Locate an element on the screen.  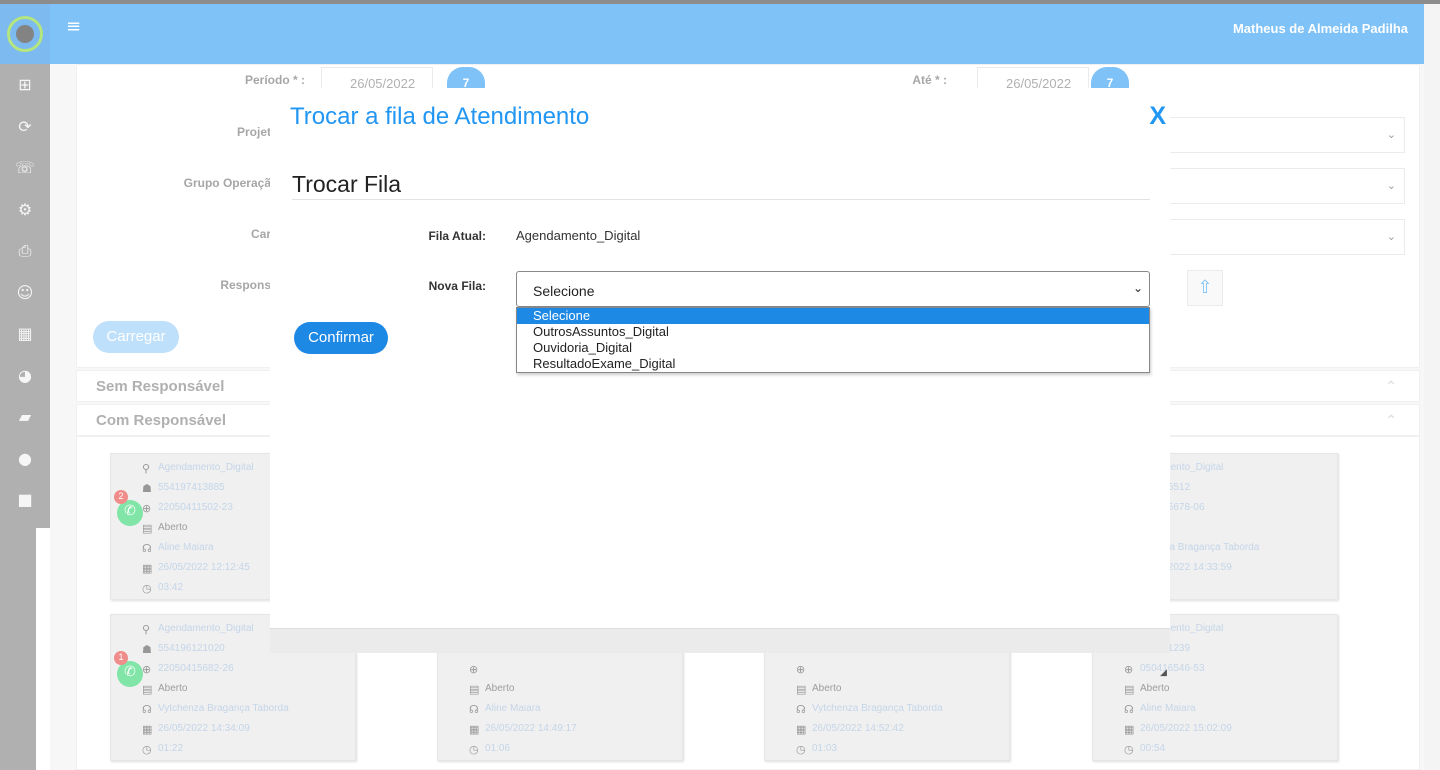
dropdown-option: Ouvidoria_Digital is located at coordinates (833, 348).